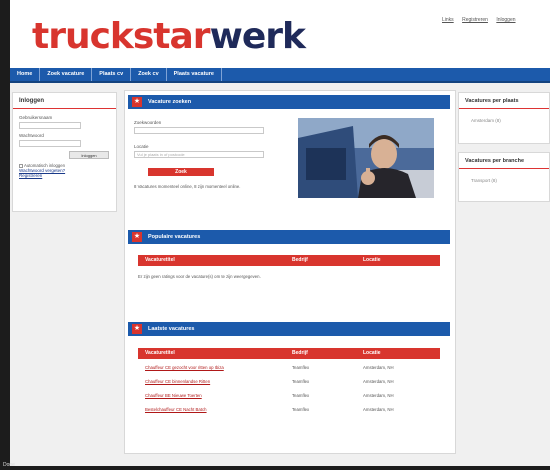 The width and height of the screenshot is (550, 470). Describe the element at coordinates (504, 177) in the screenshot. I see `per-branch-panel: Vacatures per branche Transport (8)` at that location.